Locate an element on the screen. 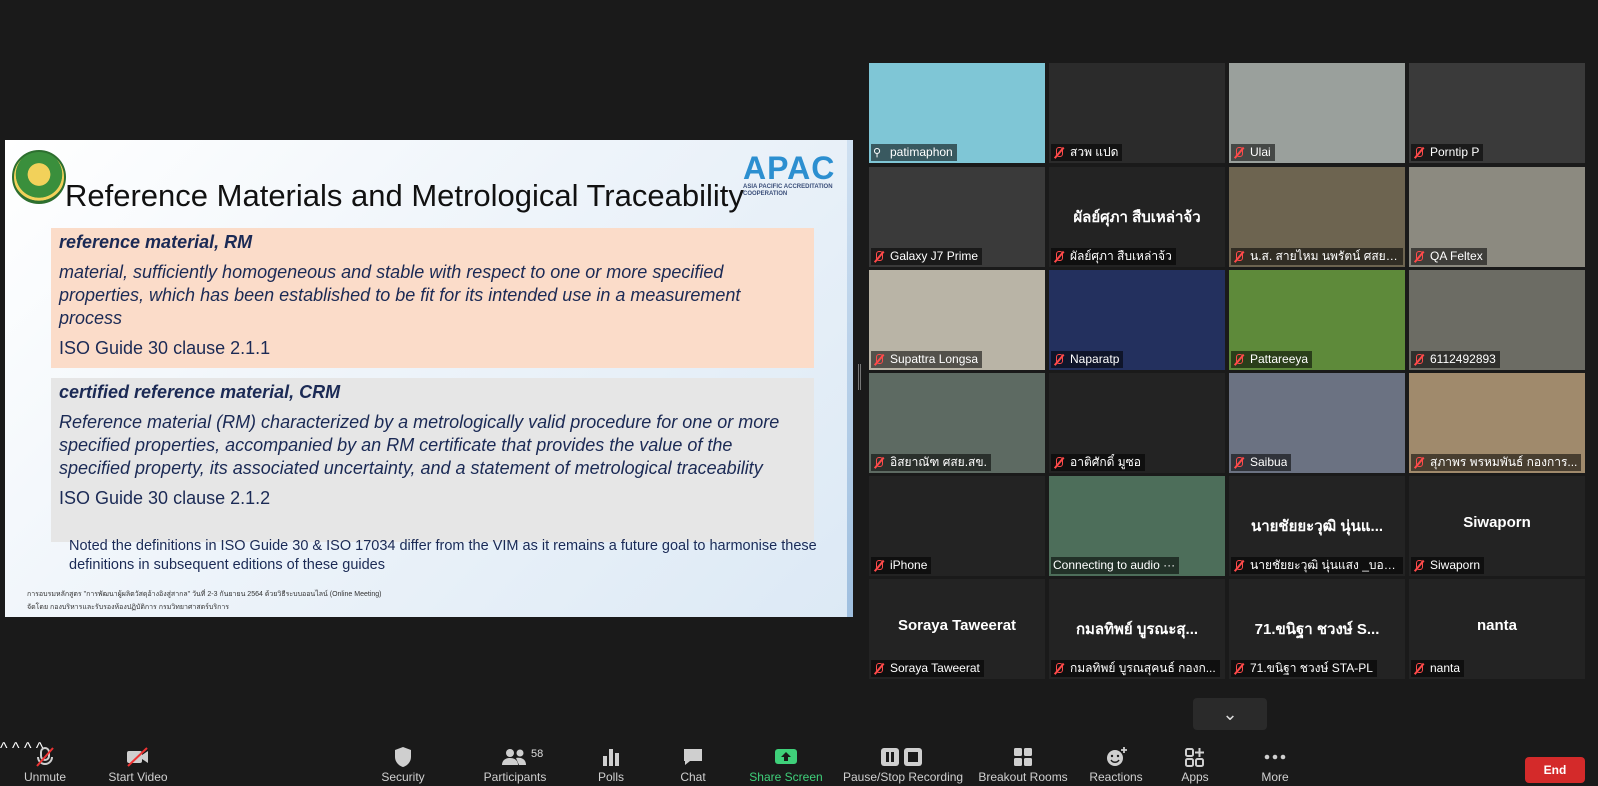 Image resolution: width=1598 pixels, height=786 pixels. more-button: More is located at coordinates (1275, 765).